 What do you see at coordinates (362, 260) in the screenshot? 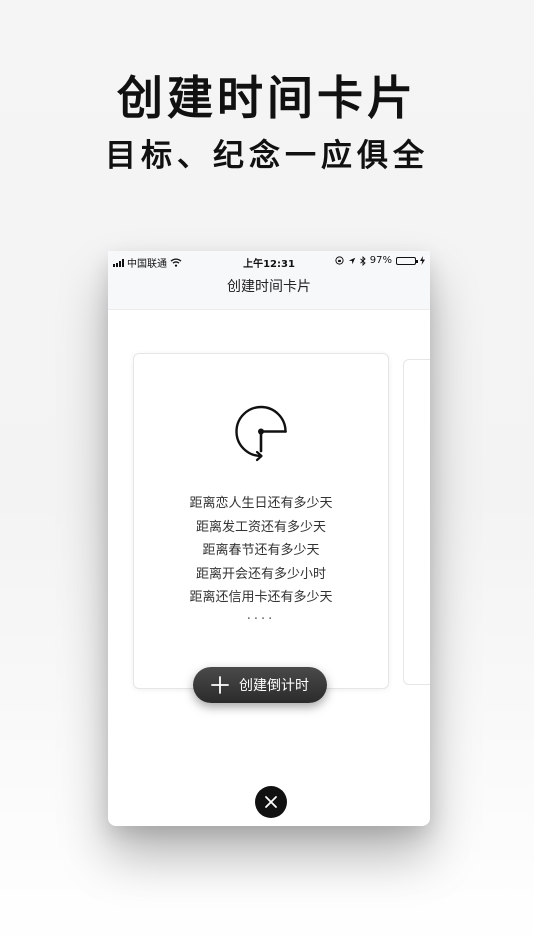
I see `bluetooth-icon` at bounding box center [362, 260].